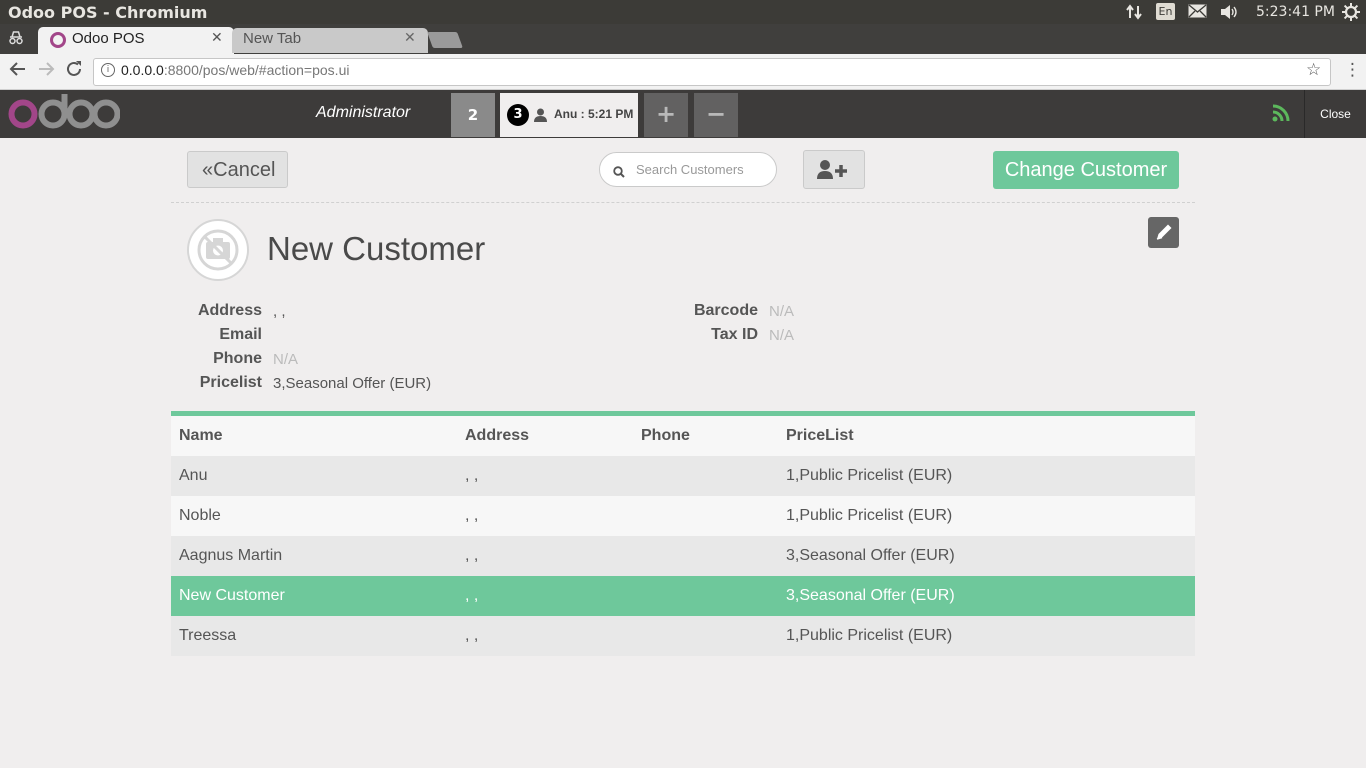 The image size is (1366, 768). Describe the element at coordinates (376, 248) in the screenshot. I see `customer-name: New Customer` at that location.